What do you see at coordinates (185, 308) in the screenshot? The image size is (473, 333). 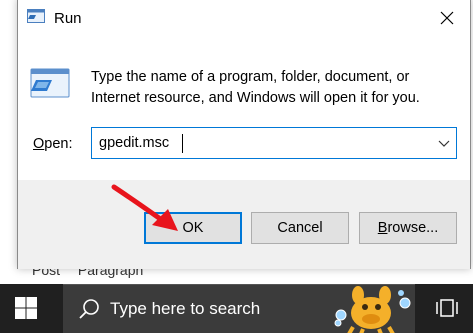 I see `search-placeholder: Type here to search` at bounding box center [185, 308].